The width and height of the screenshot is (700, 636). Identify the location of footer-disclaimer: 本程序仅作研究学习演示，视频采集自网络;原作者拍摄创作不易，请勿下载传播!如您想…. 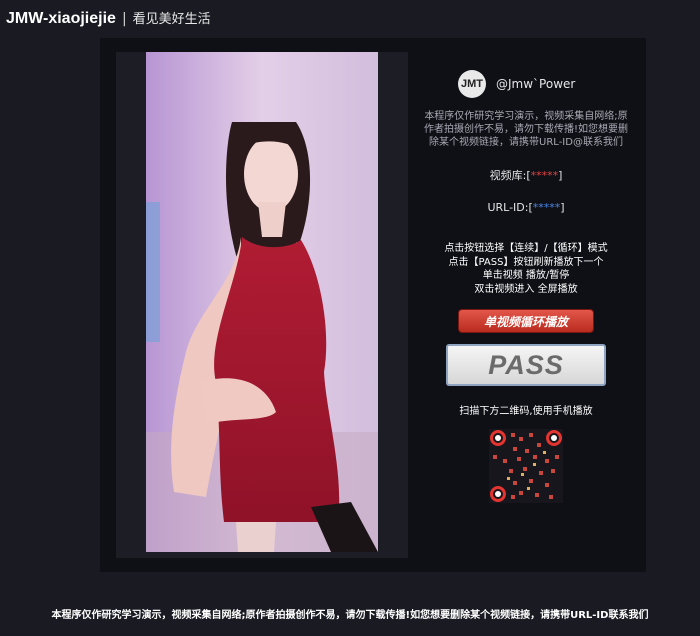
(350, 615).